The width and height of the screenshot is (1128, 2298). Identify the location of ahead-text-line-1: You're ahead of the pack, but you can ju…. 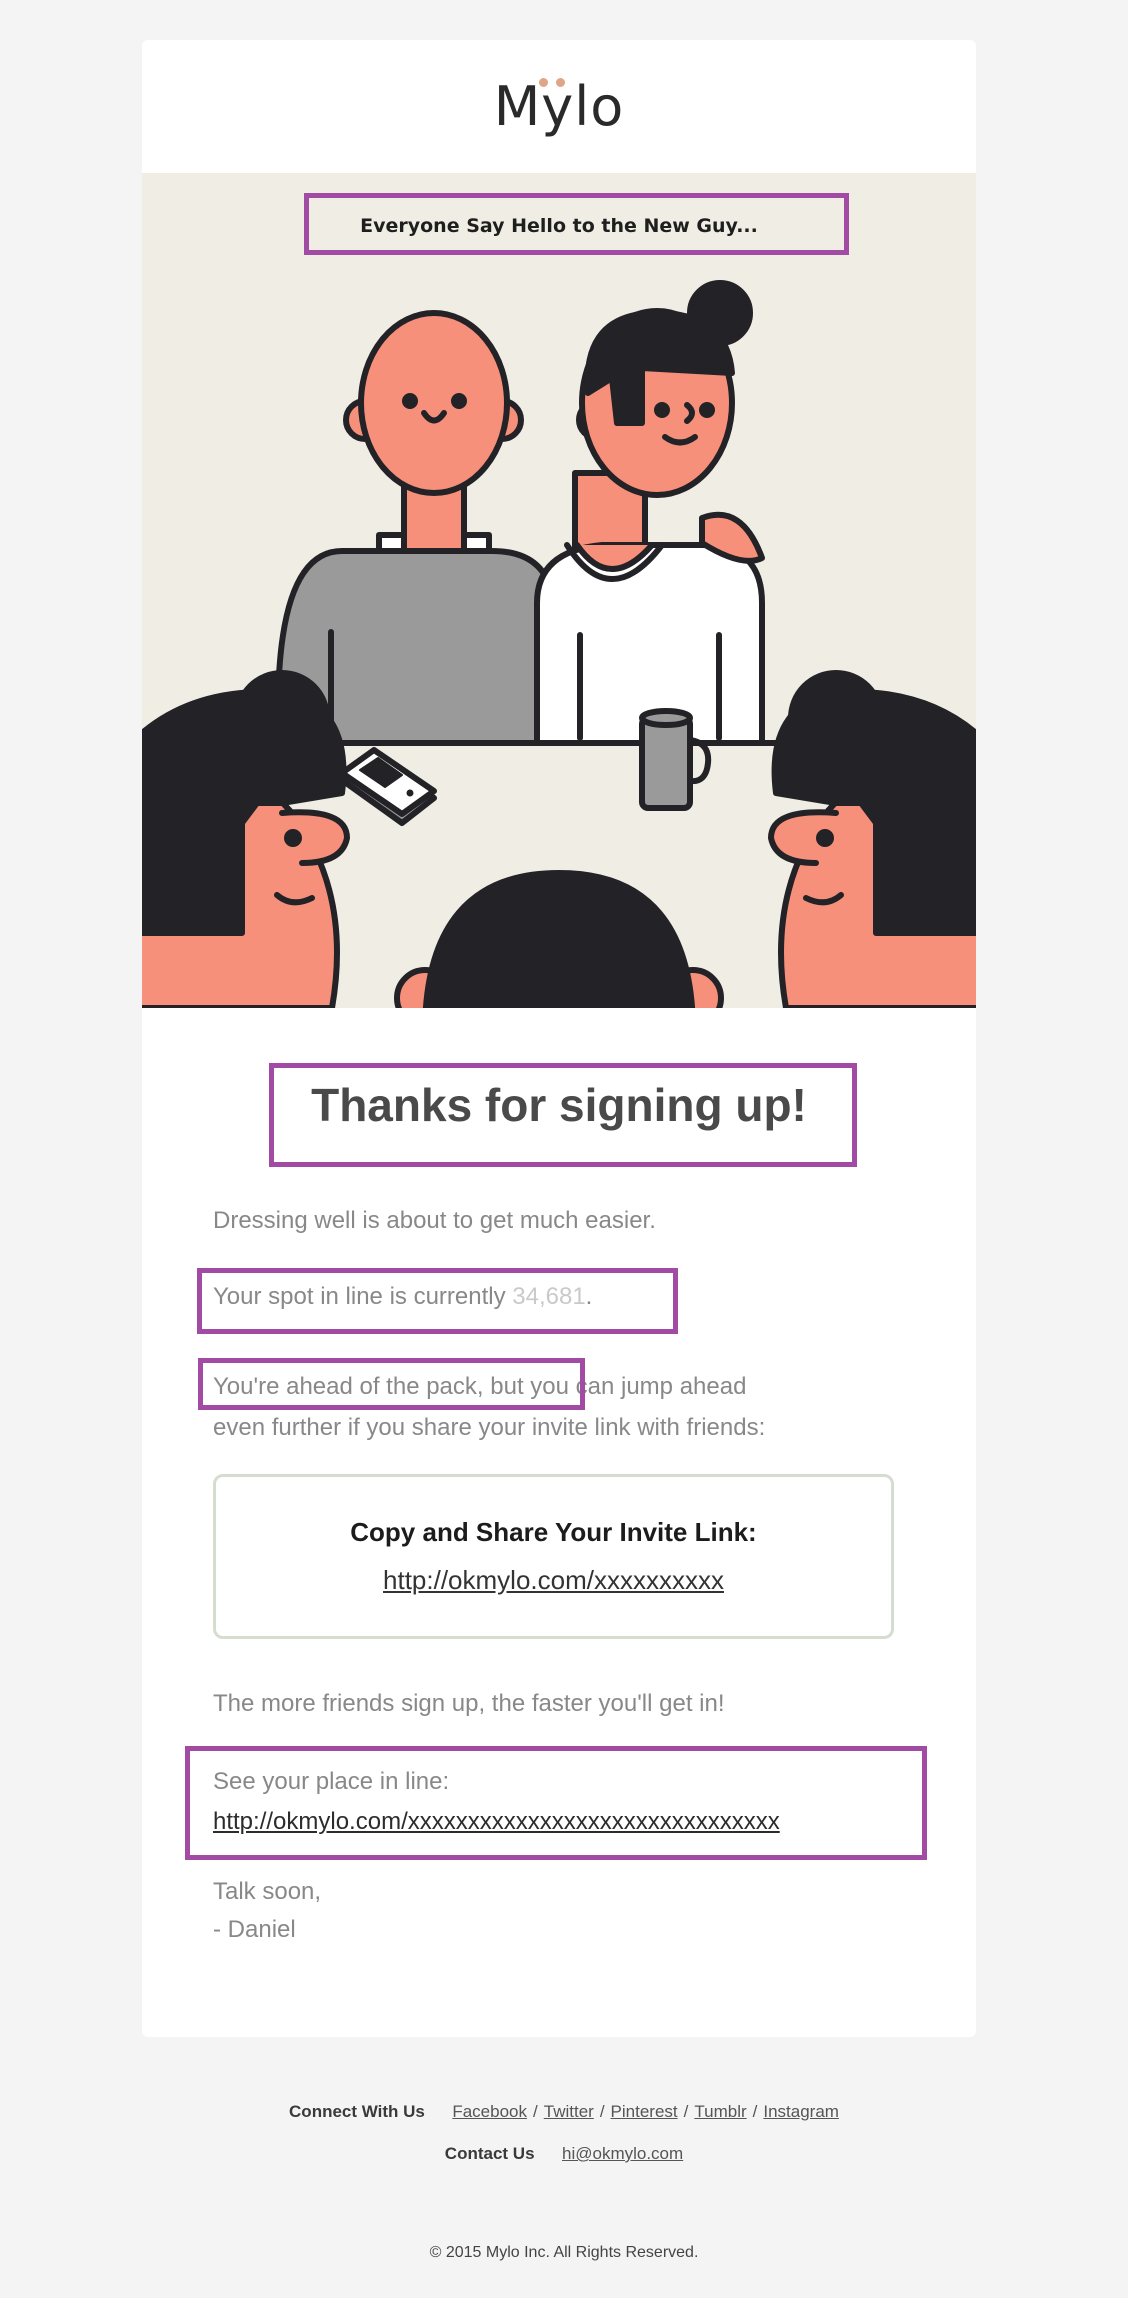
(480, 1386).